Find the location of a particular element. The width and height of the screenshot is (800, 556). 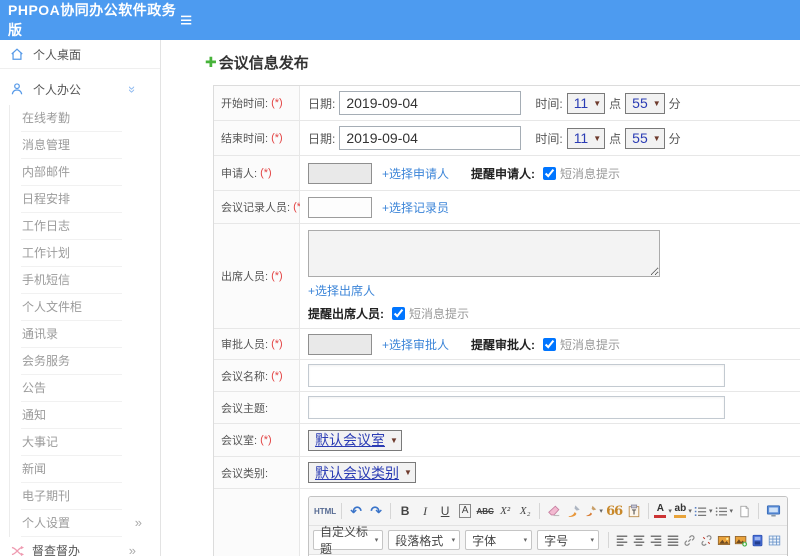

form-row-start-time: 开始时间:(*) 日期: 时间: 11▼ 点 55▼ 分 is located at coordinates (507, 103).